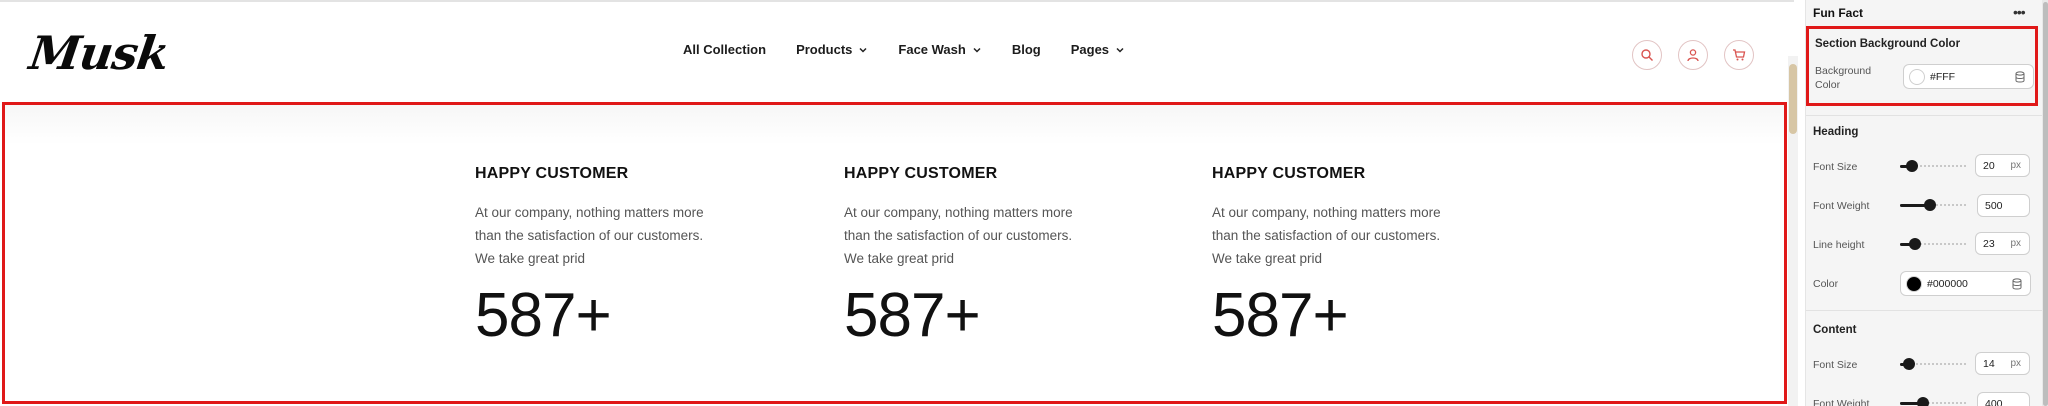 Image resolution: width=2048 pixels, height=406 pixels. What do you see at coordinates (1090, 49) in the screenshot?
I see `nav-item-label: Pages` at bounding box center [1090, 49].